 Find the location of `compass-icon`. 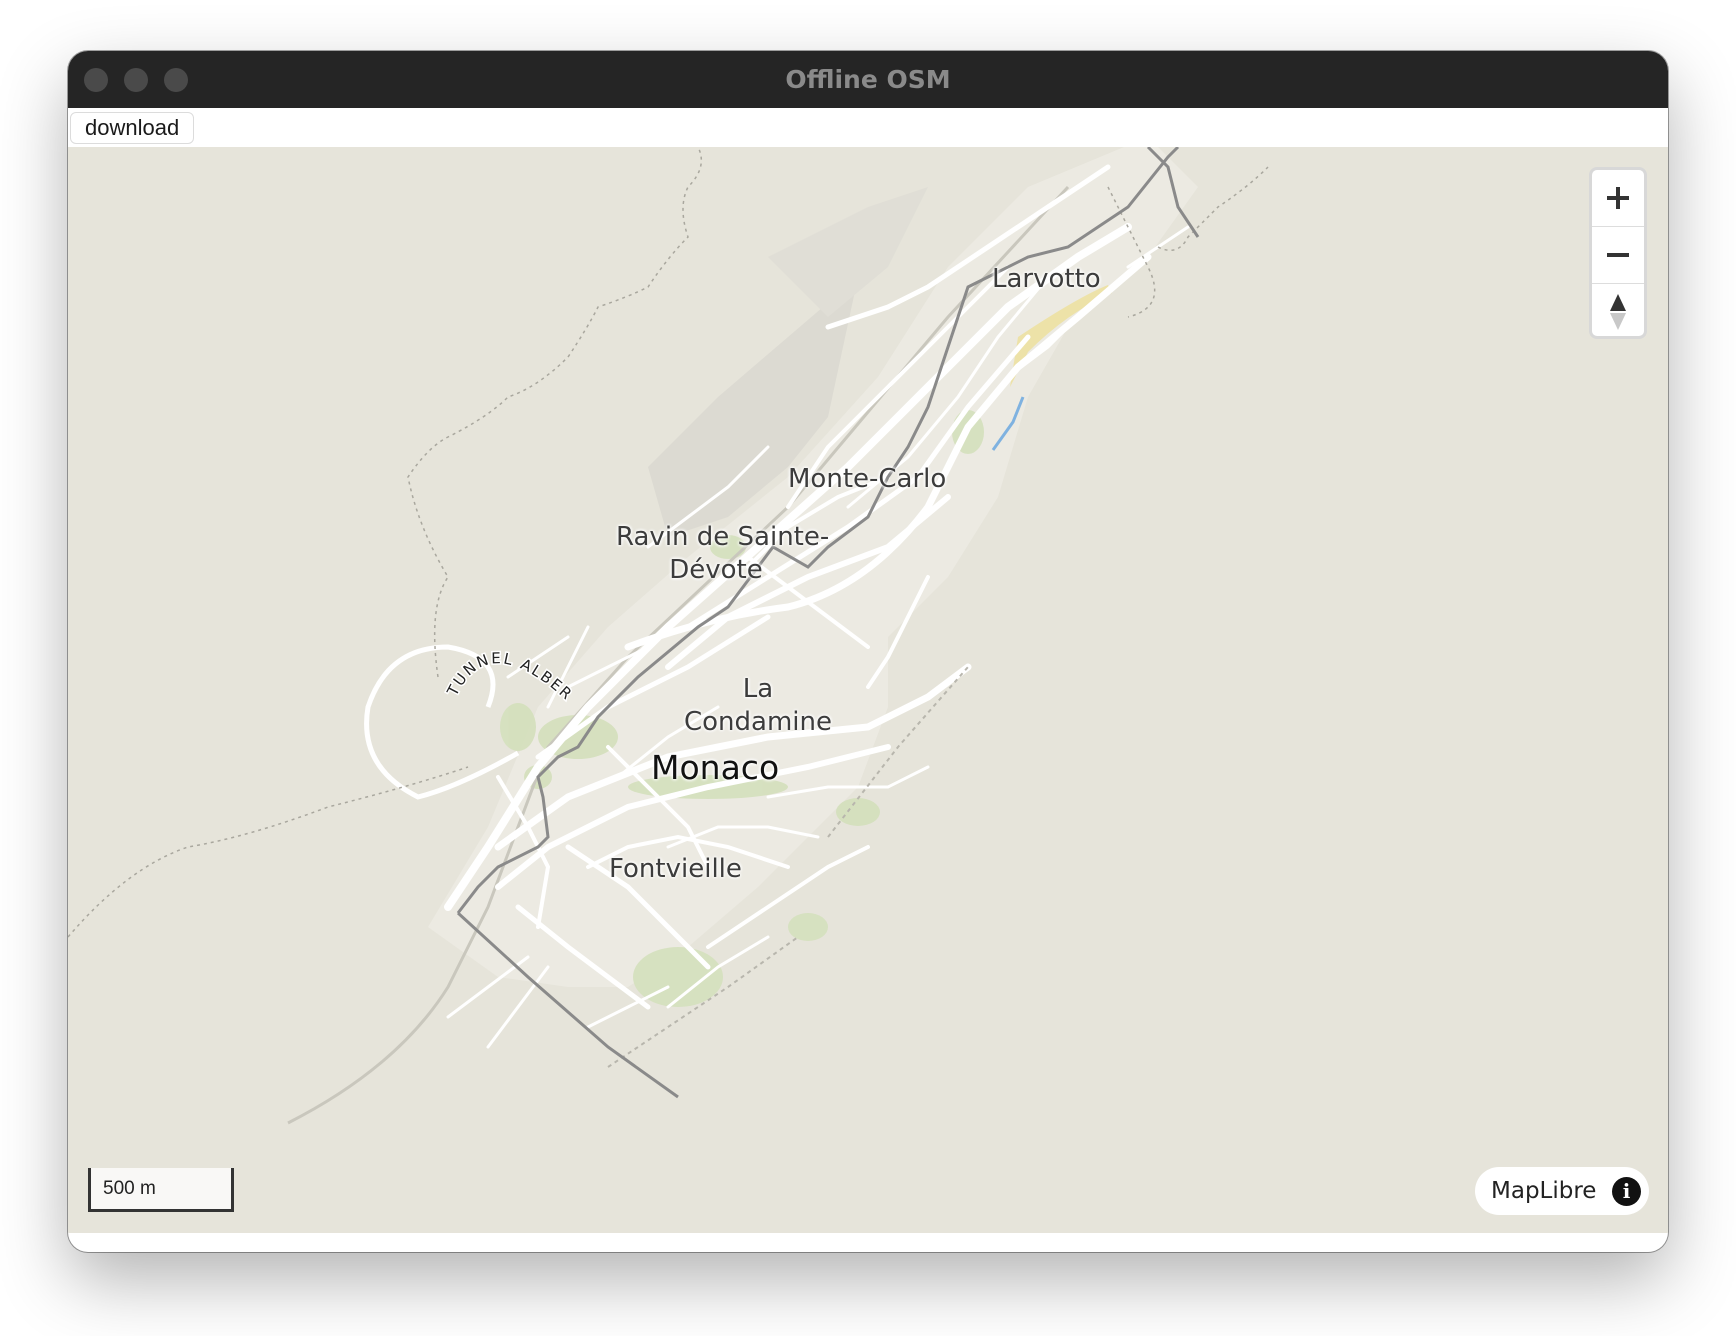

compass-icon is located at coordinates (1618, 312).